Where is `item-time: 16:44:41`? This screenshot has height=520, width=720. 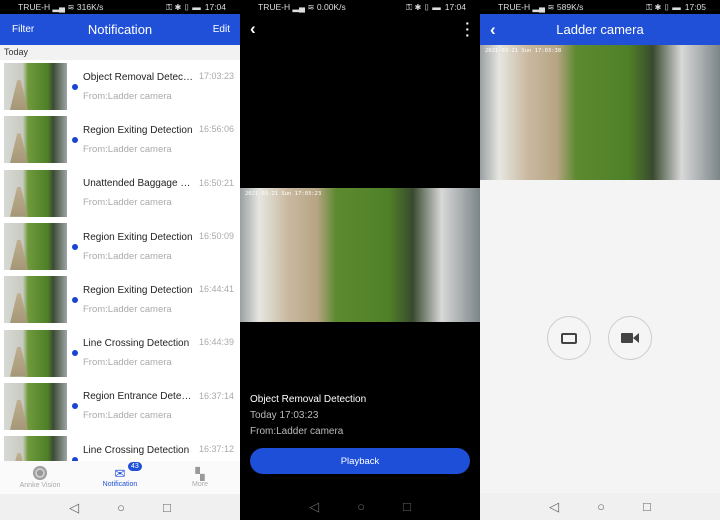 item-time: 16:44:41 is located at coordinates (216, 289).